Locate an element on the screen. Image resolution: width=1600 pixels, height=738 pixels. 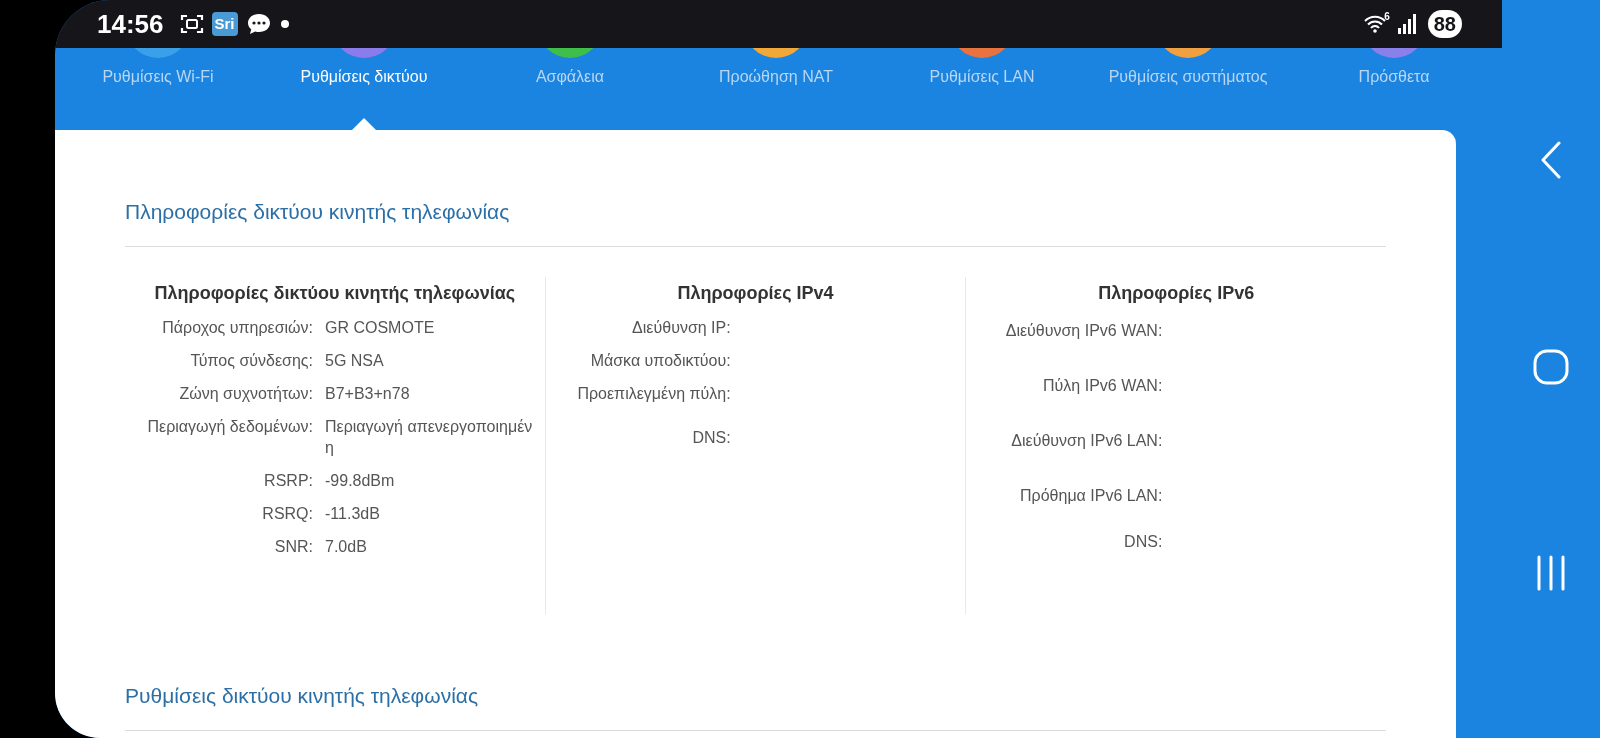
field-label: Προεπιλεγμένη πύλη: is located at coordinates (653, 394).